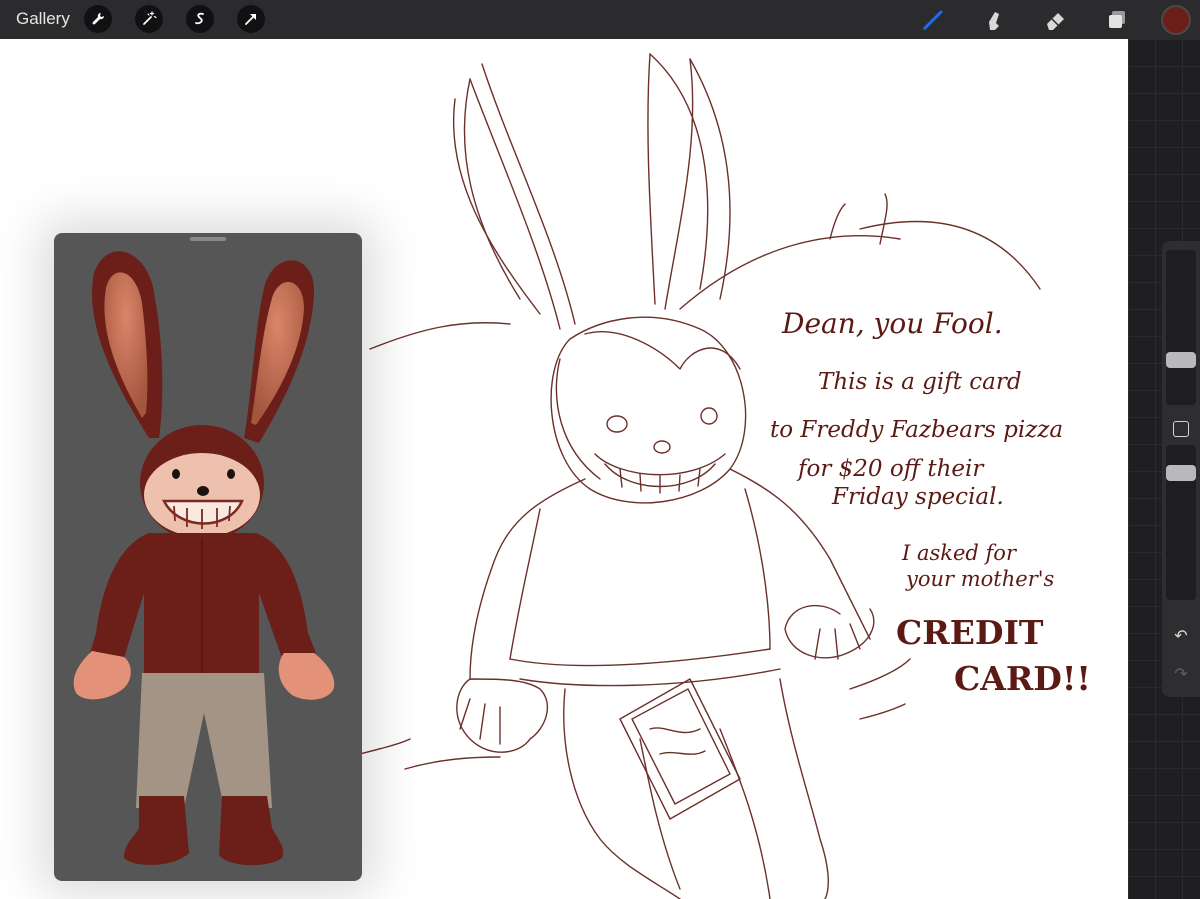  What do you see at coordinates (1181, 429) in the screenshot?
I see `modify-button` at bounding box center [1181, 429].